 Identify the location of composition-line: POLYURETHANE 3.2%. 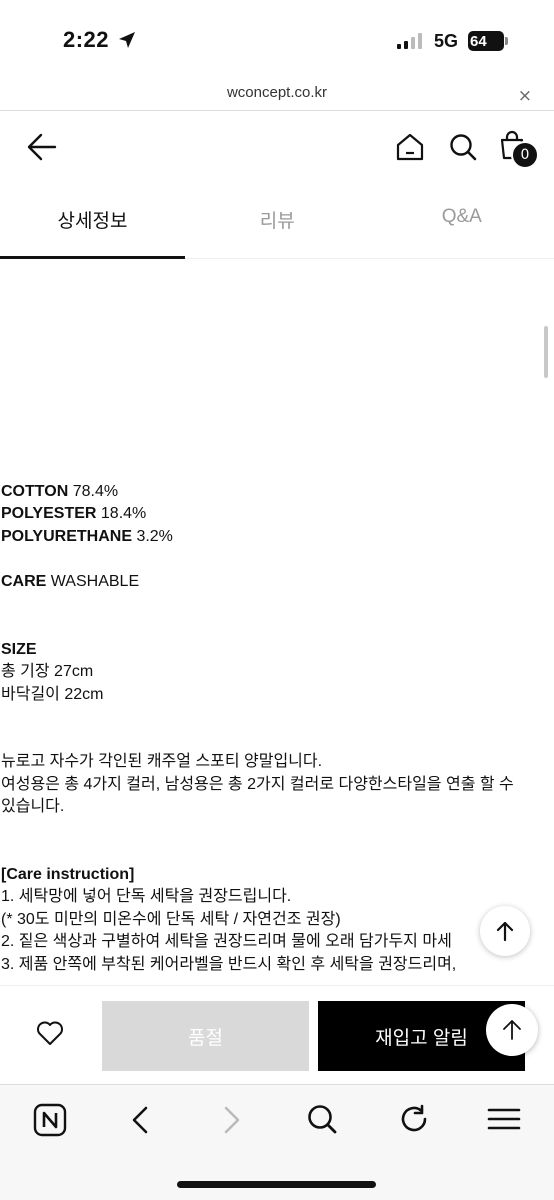
(87, 536).